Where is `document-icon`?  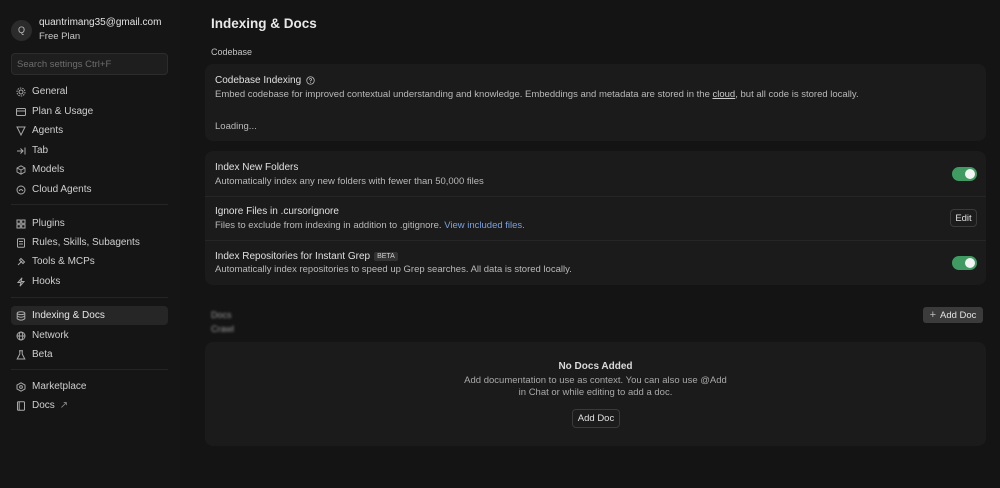
document-icon is located at coordinates (21, 242).